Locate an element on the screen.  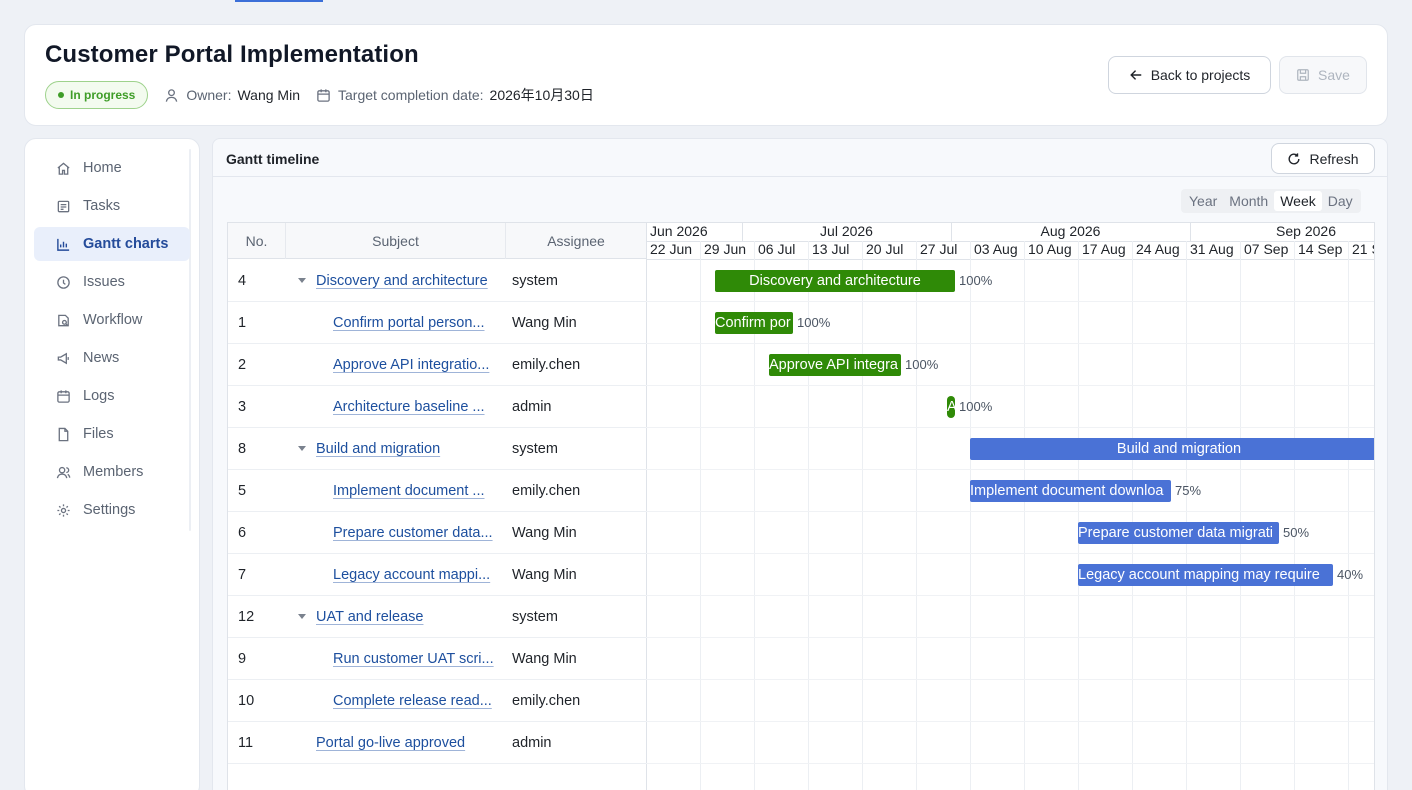
task-bar: Legacy account mapping may require is located at coordinates (1205, 575).